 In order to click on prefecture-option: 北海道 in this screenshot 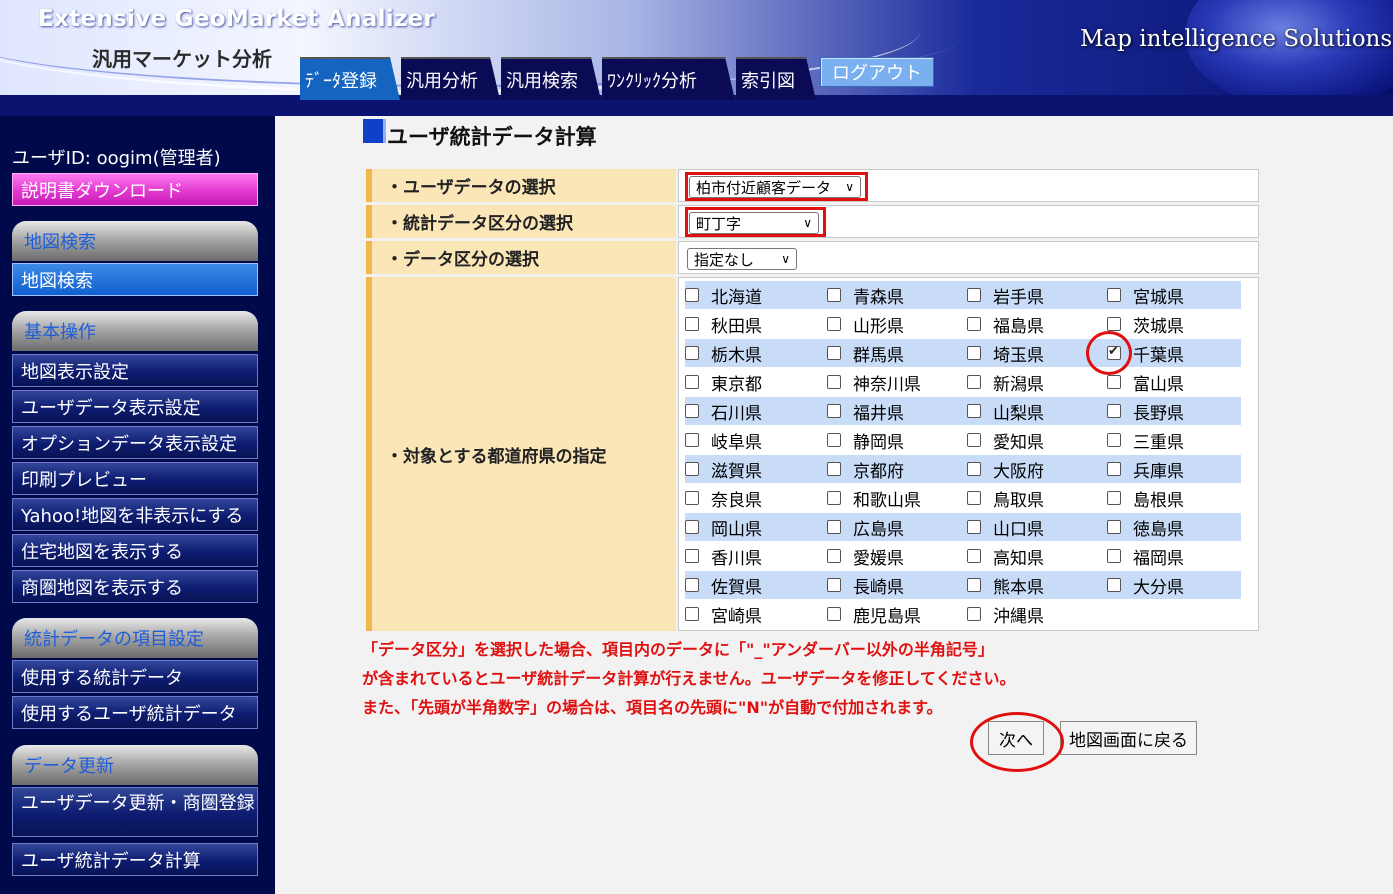, I will do `click(723, 295)`.